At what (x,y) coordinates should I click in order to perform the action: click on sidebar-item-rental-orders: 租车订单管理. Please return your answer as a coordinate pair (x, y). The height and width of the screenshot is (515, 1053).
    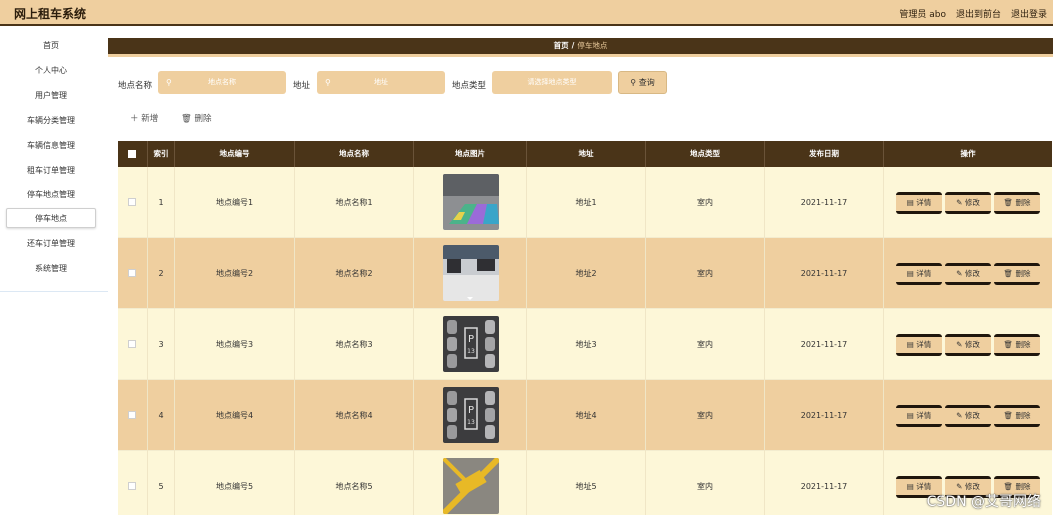
    Looking at the image, I should click on (51, 171).